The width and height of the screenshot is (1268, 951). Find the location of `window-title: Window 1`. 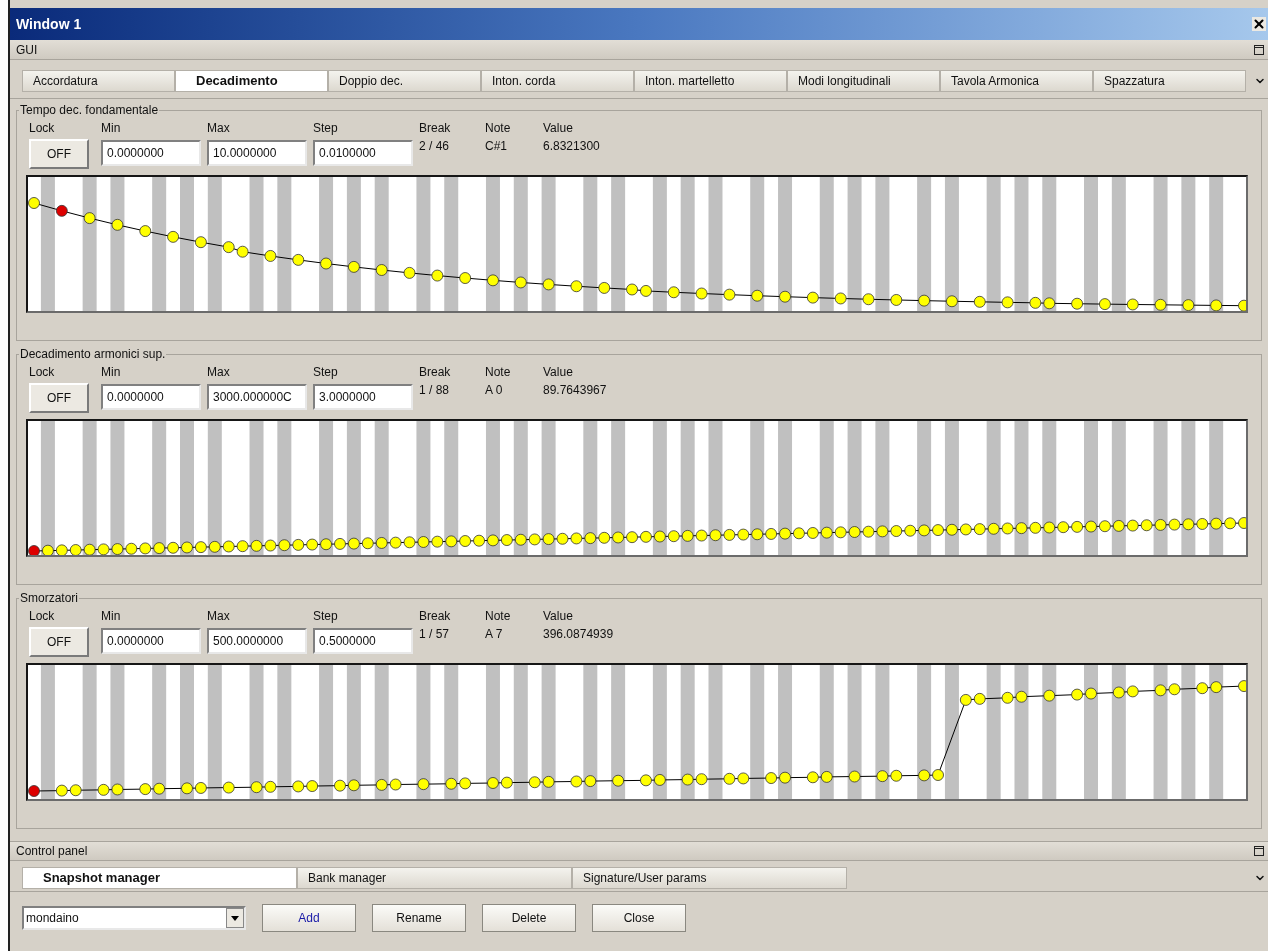

window-title: Window 1 is located at coordinates (49, 24).